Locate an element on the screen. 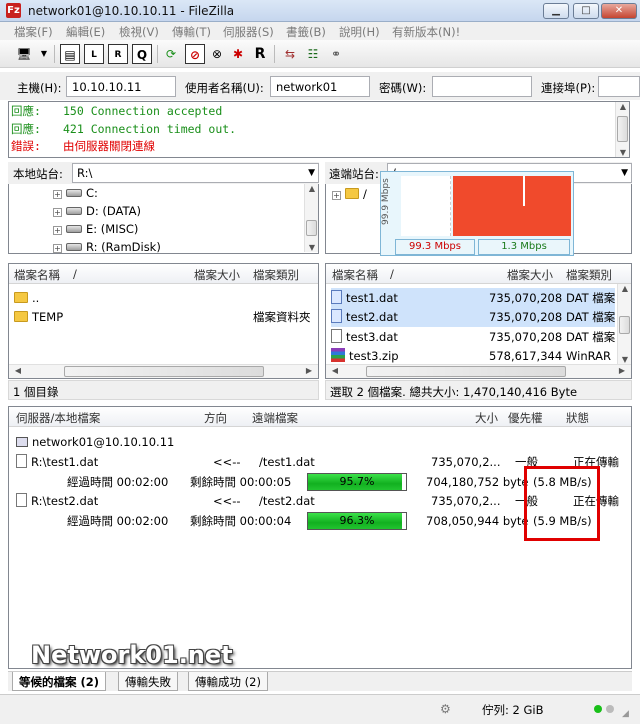  col-size: 大小 is located at coordinates (486, 418).